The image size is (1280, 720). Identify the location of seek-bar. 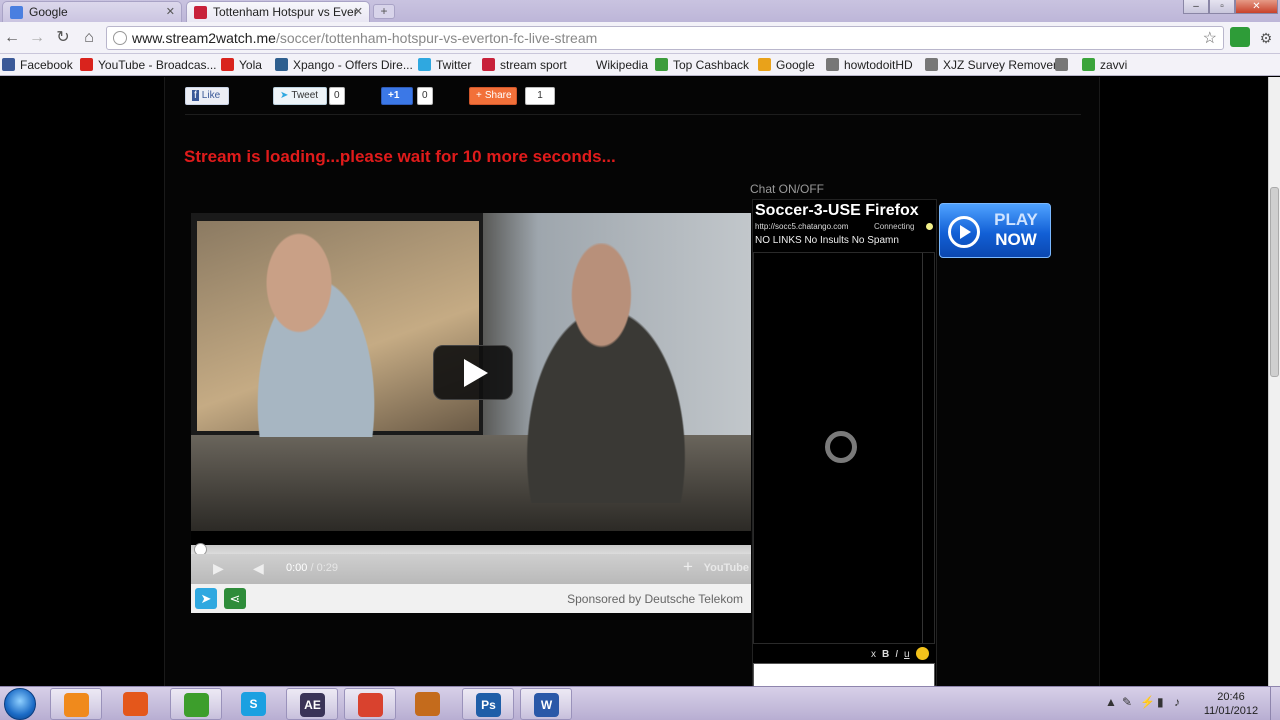
(471, 549).